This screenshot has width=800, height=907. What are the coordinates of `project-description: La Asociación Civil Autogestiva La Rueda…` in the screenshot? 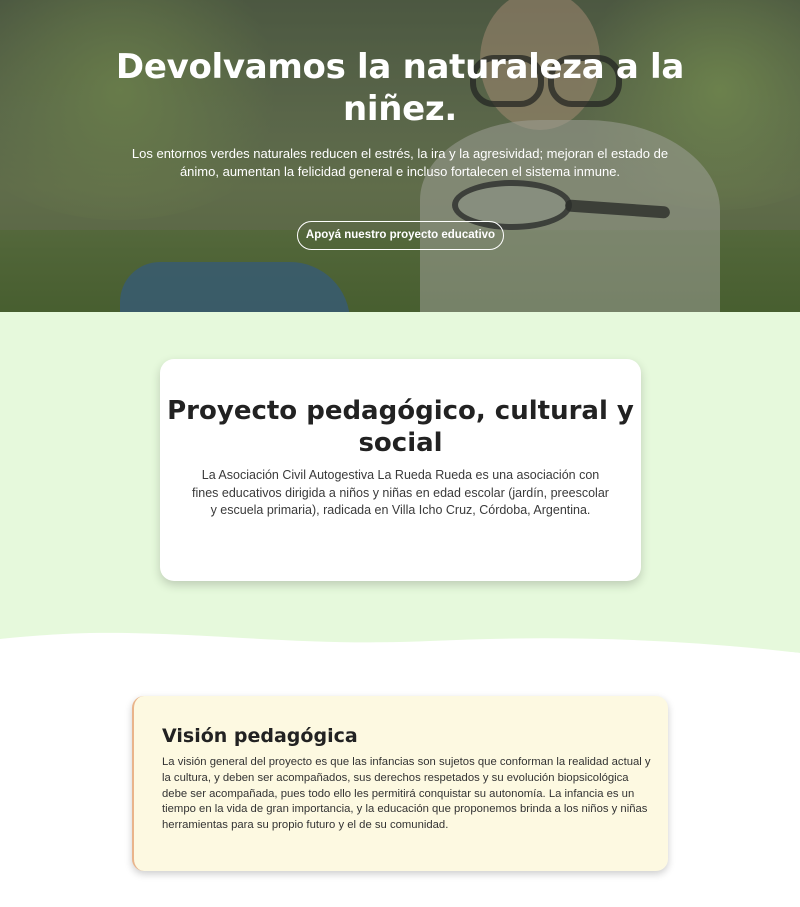 It's located at (400, 492).